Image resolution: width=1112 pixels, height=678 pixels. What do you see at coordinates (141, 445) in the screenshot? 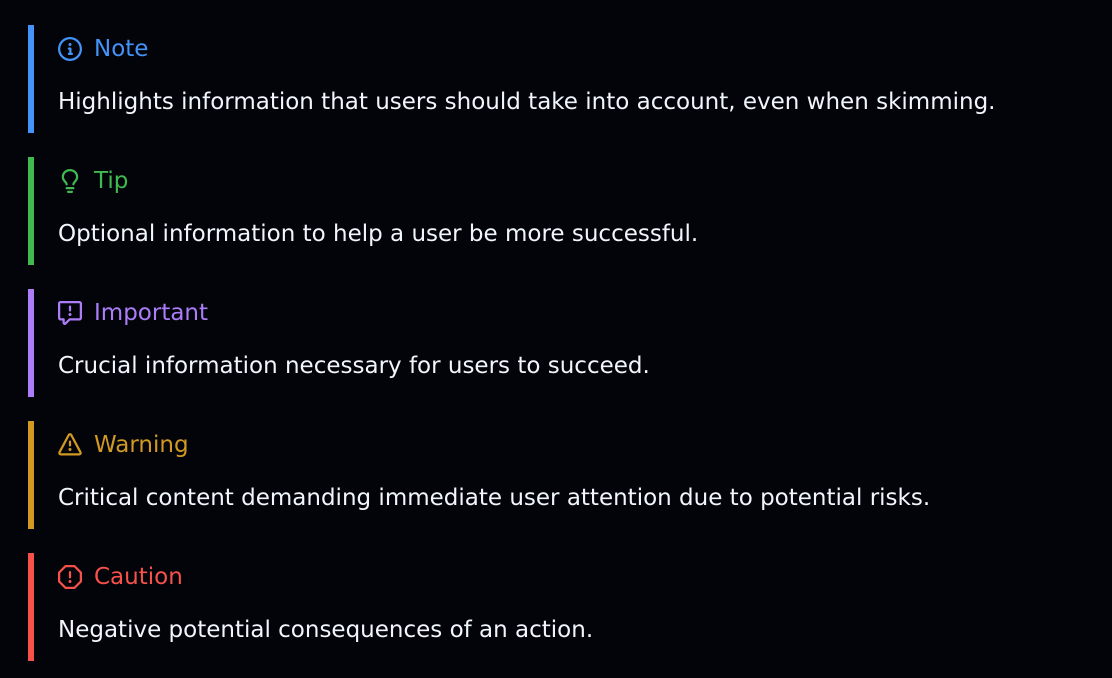
I see `alert-warning-title: Warning` at bounding box center [141, 445].